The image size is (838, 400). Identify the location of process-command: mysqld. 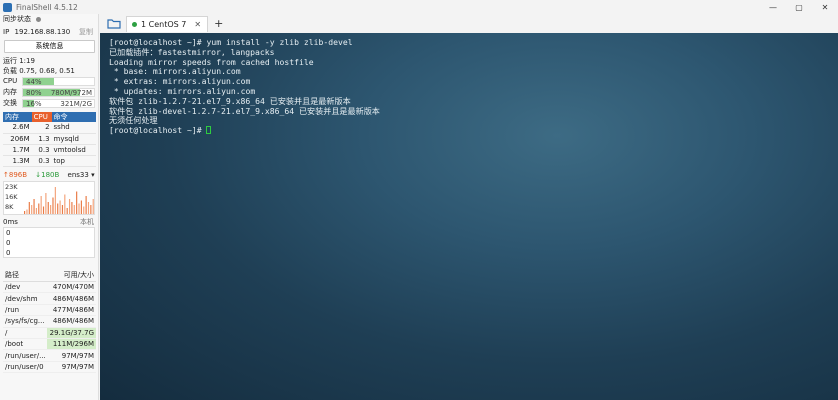
(73, 139).